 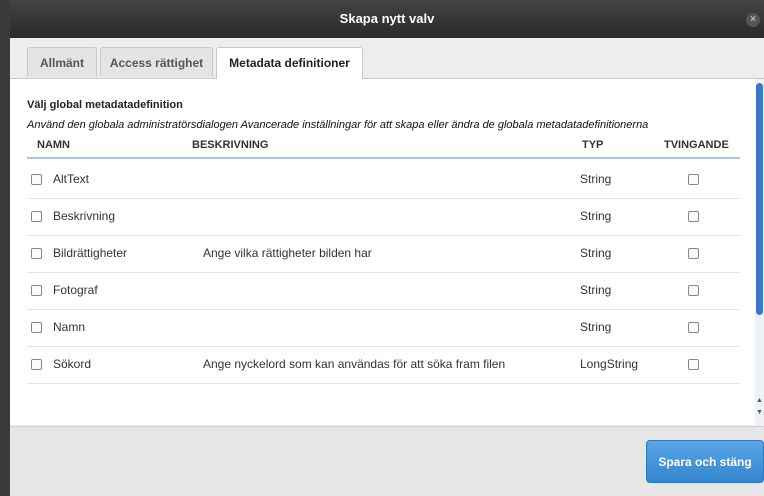 What do you see at coordinates (105, 105) in the screenshot?
I see `section-title: Välj global metadatadefinition` at bounding box center [105, 105].